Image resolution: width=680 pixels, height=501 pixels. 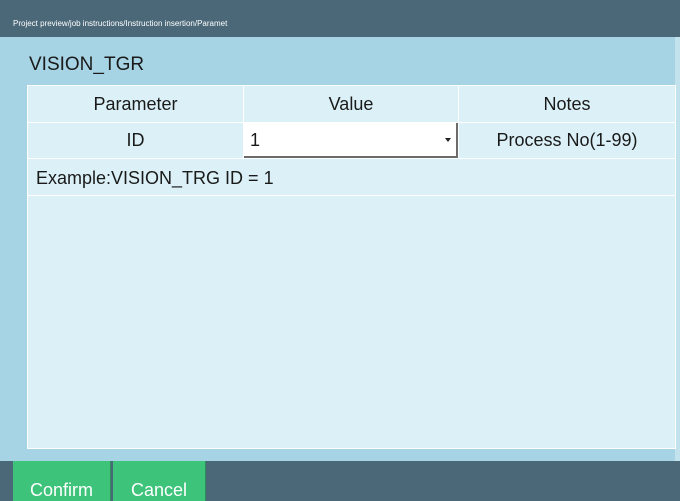 I want to click on value-dropdown: 1, so click(x=351, y=140).